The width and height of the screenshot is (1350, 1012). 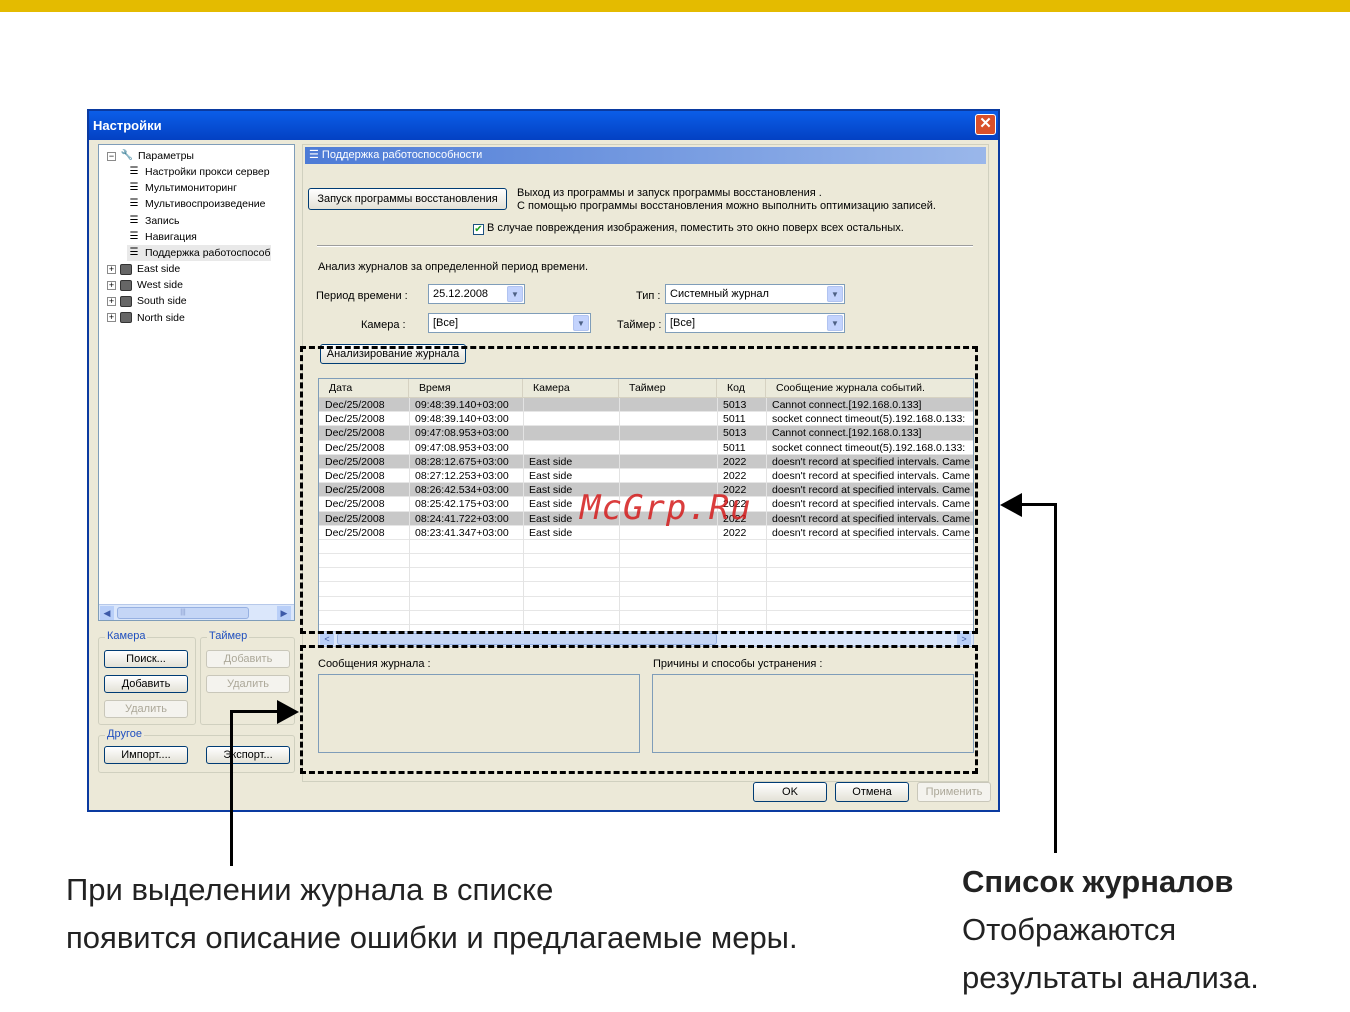 What do you see at coordinates (162, 220) in the screenshot?
I see `tree-node-label: Запись` at bounding box center [162, 220].